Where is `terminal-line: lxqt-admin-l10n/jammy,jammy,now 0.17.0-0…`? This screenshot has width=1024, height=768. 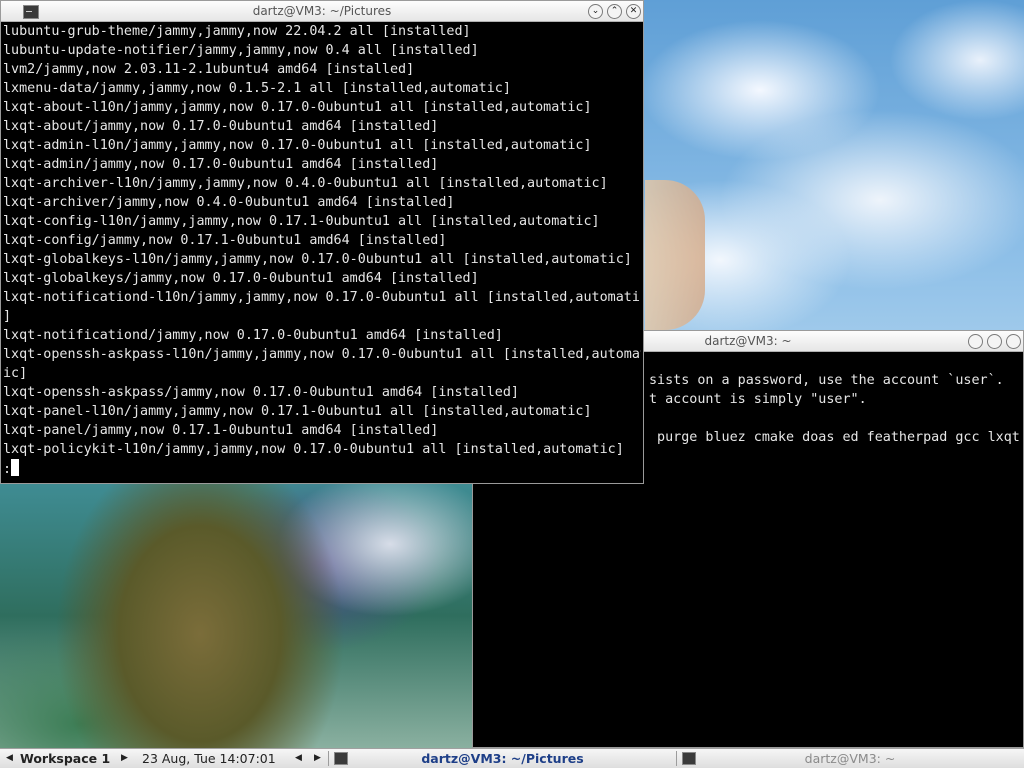 terminal-line: lxqt-admin-l10n/jammy,jammy,now 0.17.0-0… is located at coordinates (297, 145).